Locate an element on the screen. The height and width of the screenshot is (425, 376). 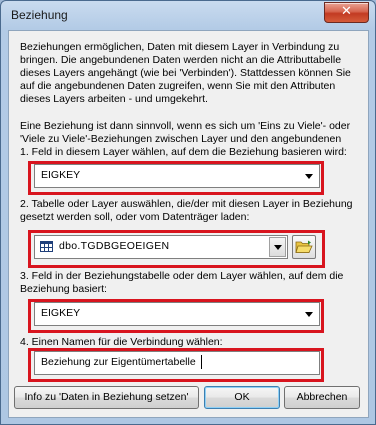
step3-label-line: Beziehung basiert: is located at coordinates (63, 289).